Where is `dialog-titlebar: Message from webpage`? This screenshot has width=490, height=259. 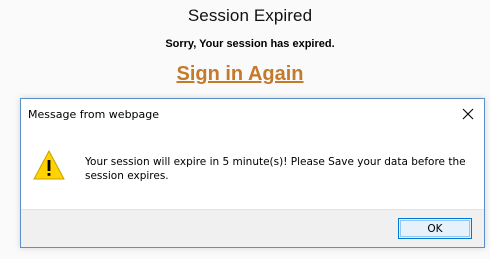 dialog-titlebar: Message from webpage is located at coordinates (252, 114).